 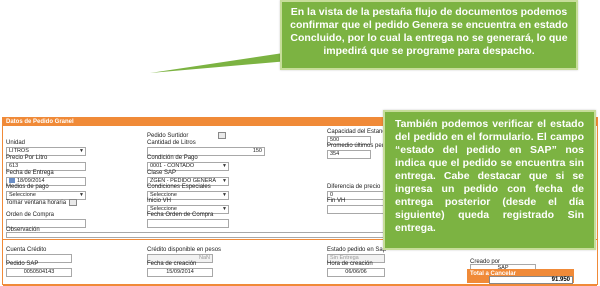 What do you see at coordinates (168, 136) in the screenshot?
I see `pedido-surtidor-label: Pedido Surtidor` at bounding box center [168, 136].